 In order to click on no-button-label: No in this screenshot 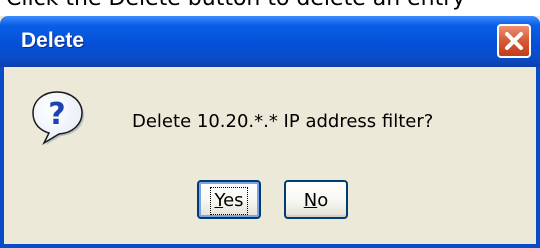, I will do `click(316, 201)`.